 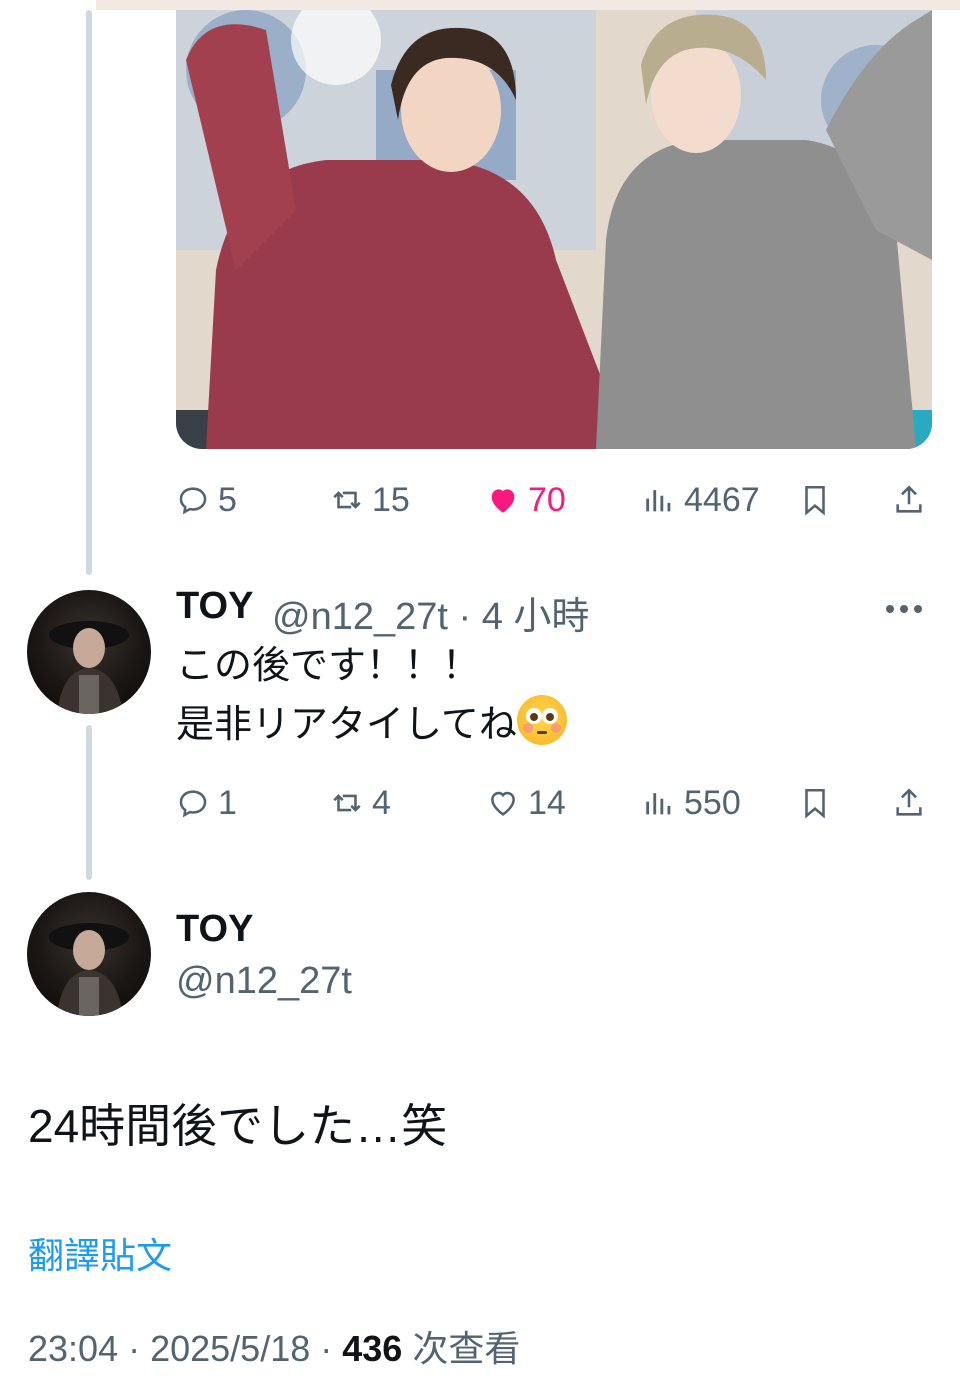 What do you see at coordinates (328, 666) in the screenshot?
I see `reply-line-1: この後です！！！` at bounding box center [328, 666].